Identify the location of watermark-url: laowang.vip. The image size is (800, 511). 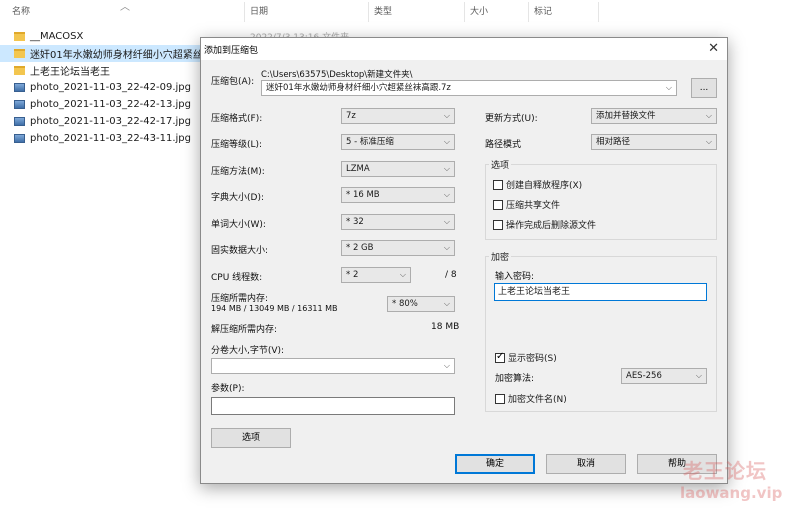
(731, 493).